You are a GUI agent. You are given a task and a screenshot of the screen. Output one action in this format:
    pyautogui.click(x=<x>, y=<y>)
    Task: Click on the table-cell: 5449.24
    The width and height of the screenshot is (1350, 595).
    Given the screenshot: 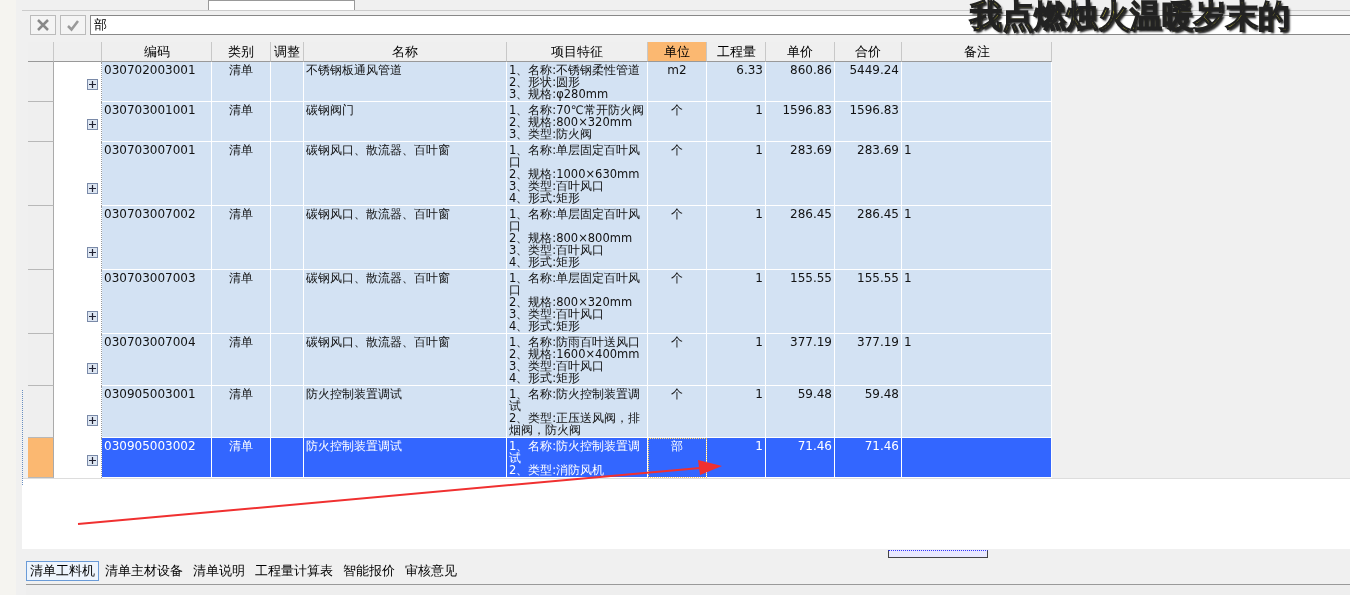 What is the action you would take?
    pyautogui.click(x=868, y=82)
    